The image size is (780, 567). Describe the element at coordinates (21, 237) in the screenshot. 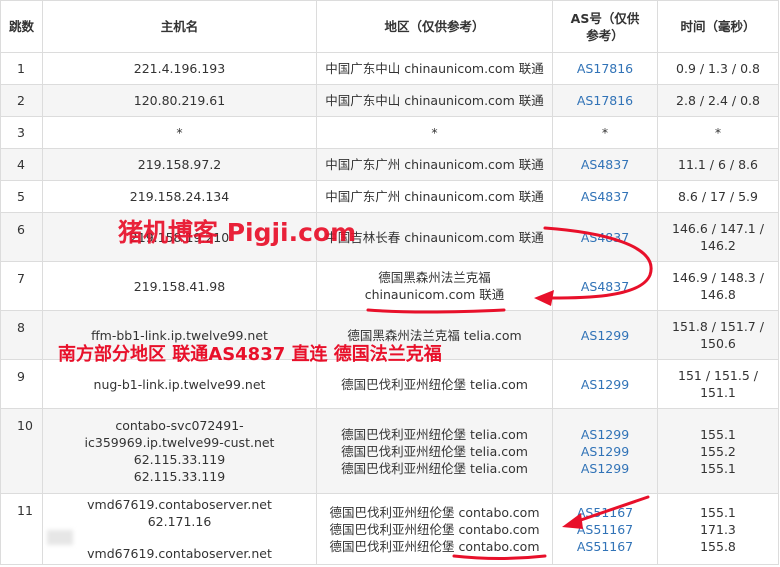

I see `hop-number: 6` at that location.